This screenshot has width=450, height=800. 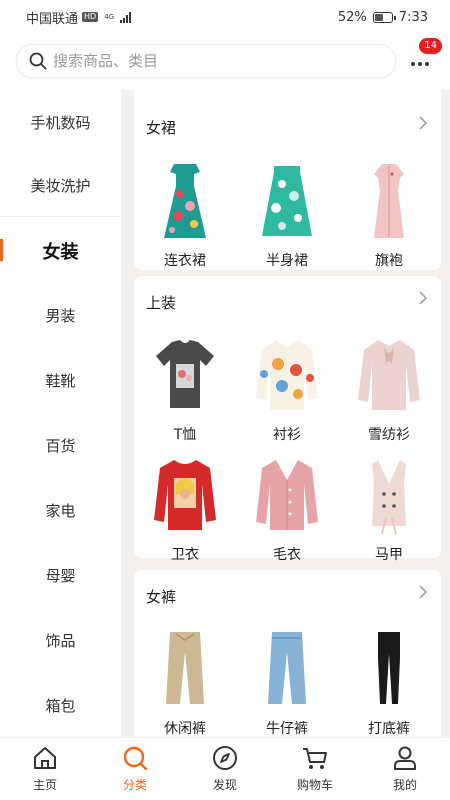 I want to click on category-item: 旗袍, so click(x=389, y=214).